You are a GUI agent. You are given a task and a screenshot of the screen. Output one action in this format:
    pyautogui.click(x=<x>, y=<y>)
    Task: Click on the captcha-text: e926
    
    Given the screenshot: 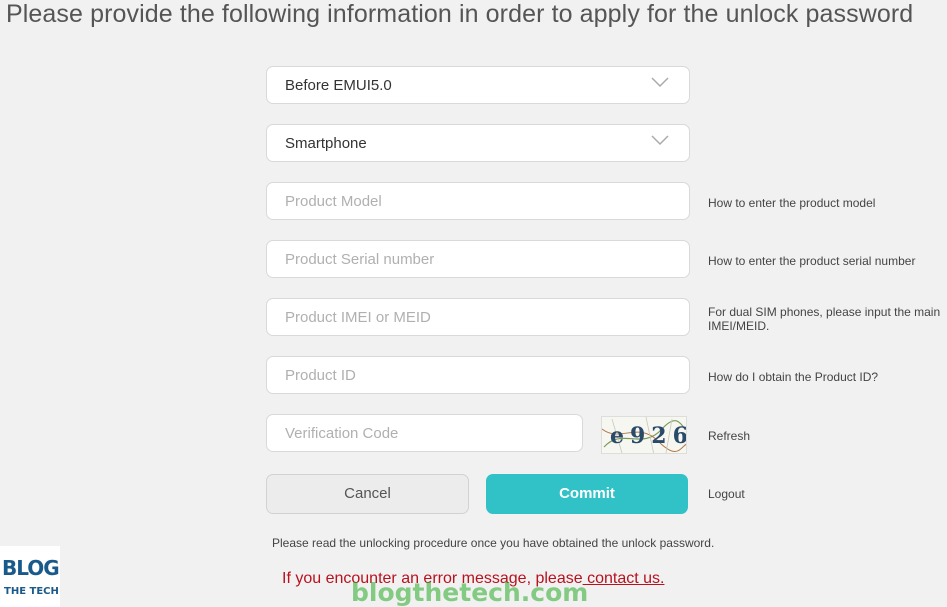 What is the action you would take?
    pyautogui.click(x=648, y=436)
    